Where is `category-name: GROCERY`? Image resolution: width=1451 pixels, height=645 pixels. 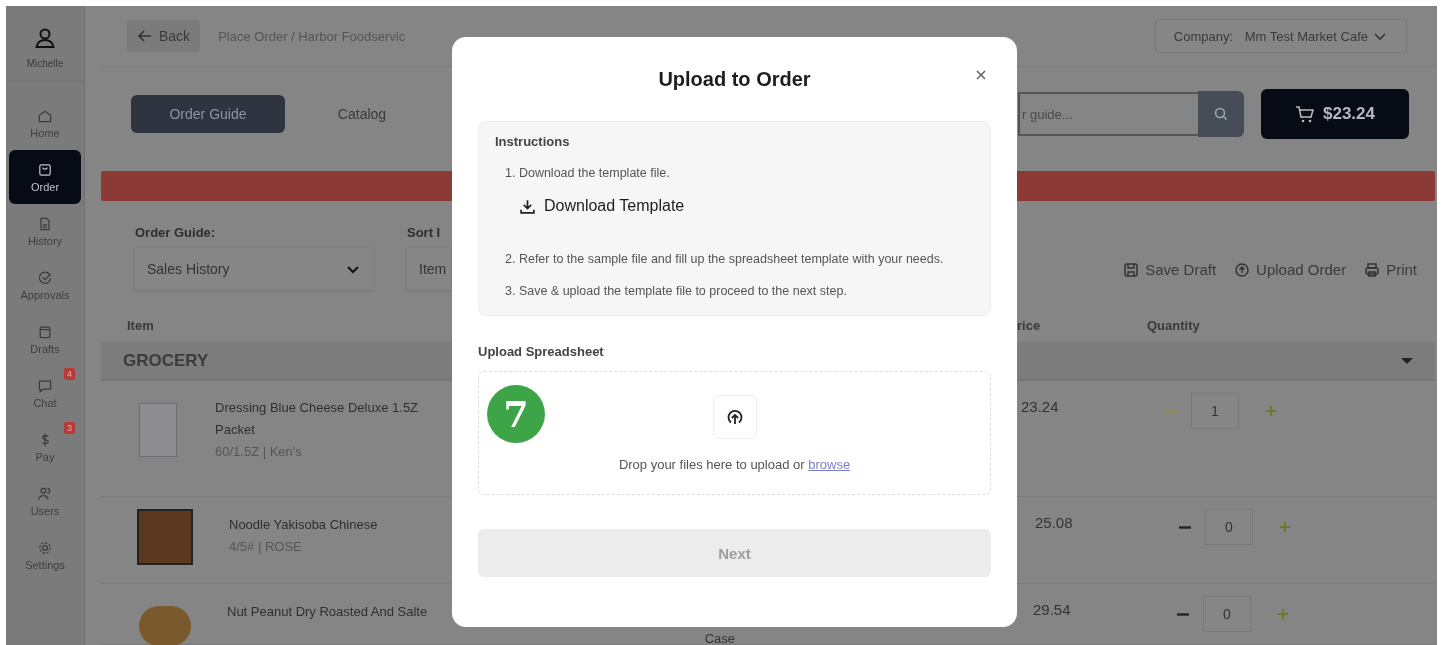 category-name: GROCERY is located at coordinates (166, 360).